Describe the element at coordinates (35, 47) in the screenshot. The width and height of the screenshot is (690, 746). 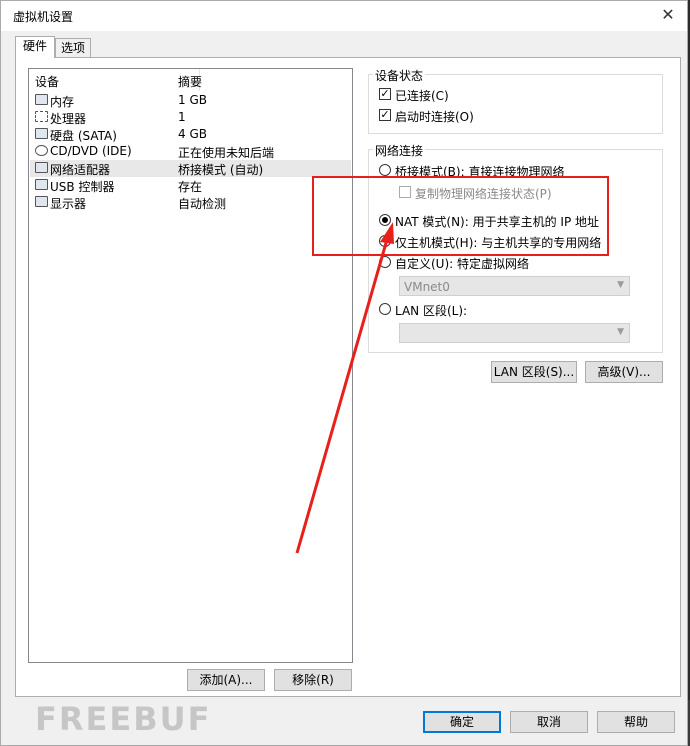
I see `tab-hardware: 硬件` at that location.